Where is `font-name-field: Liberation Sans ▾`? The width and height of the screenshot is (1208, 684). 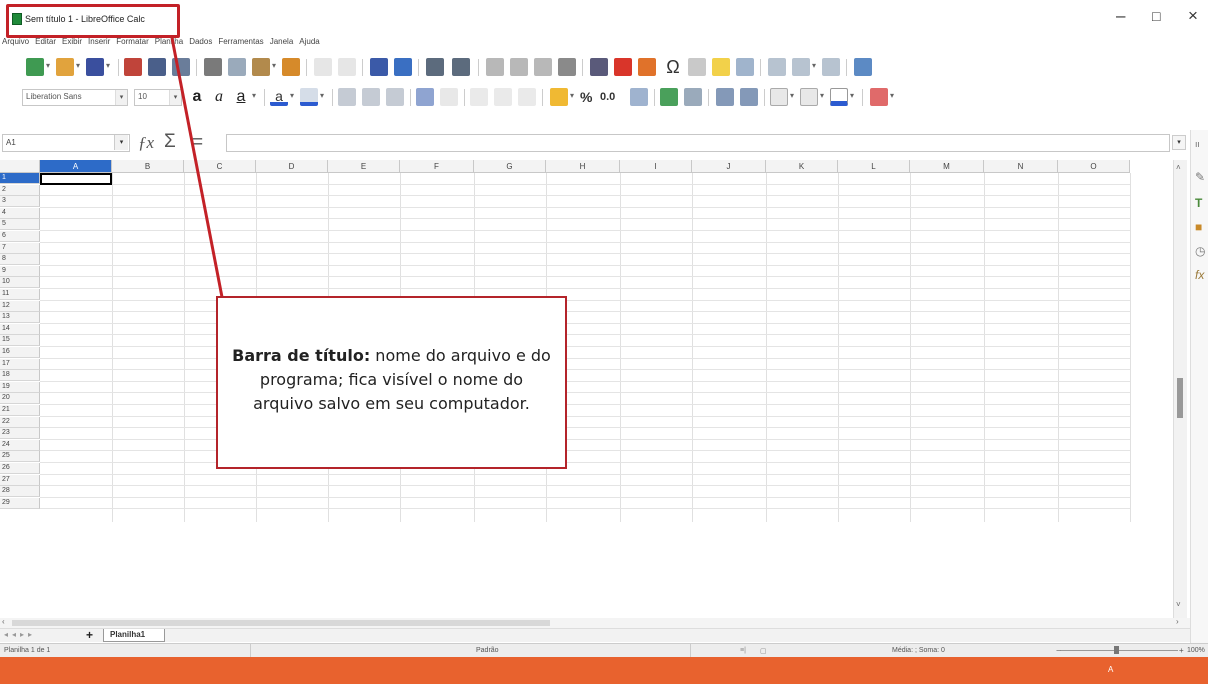 font-name-field: Liberation Sans ▾ is located at coordinates (75, 97).